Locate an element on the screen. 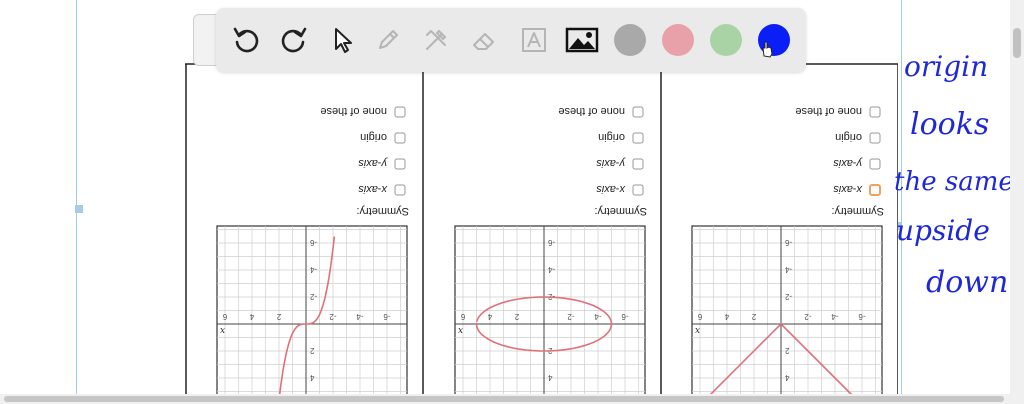 Image resolution: width=1024 pixels, height=404 pixels. annotation-line-2: looks is located at coordinates (949, 124).